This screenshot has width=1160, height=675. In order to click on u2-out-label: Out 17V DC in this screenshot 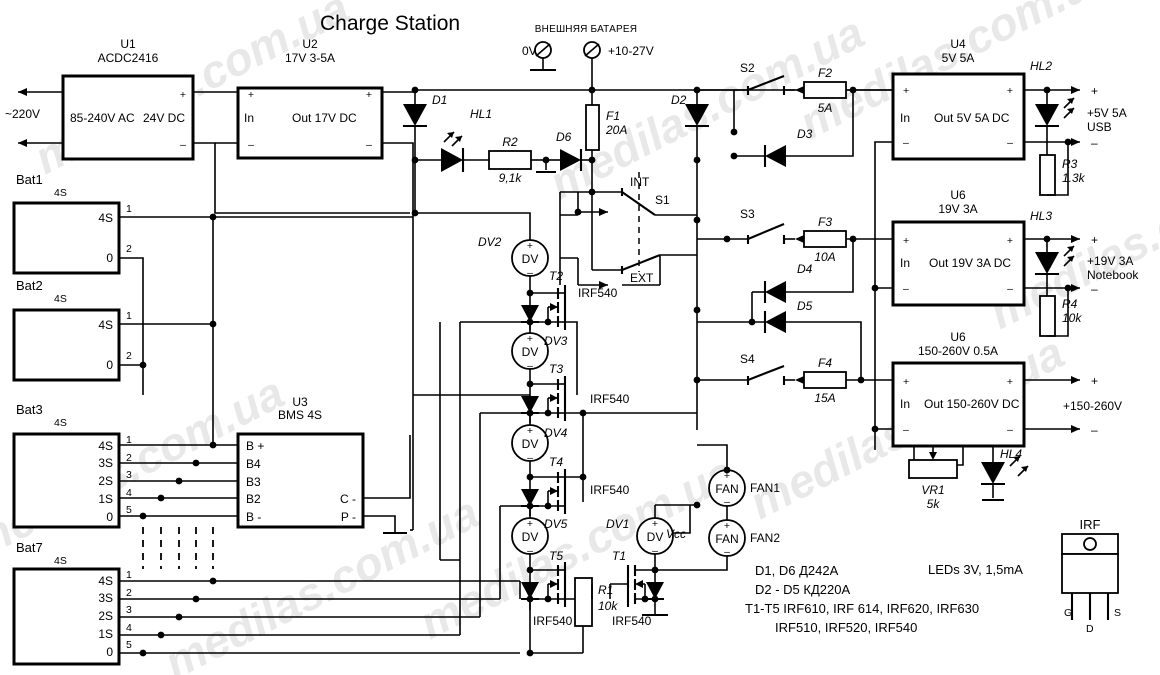, I will do `click(324, 118)`.